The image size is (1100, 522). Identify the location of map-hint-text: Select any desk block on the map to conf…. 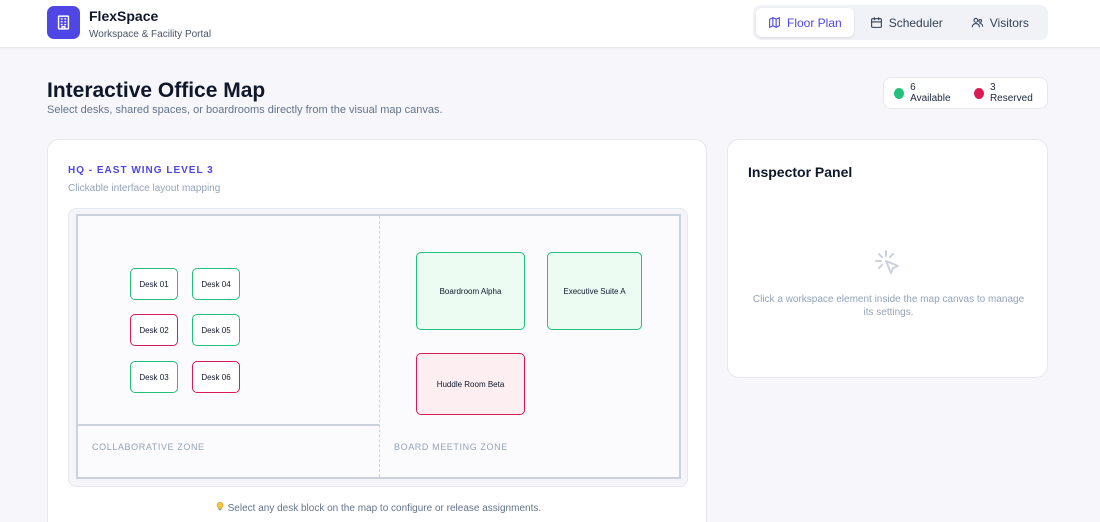
(384, 508).